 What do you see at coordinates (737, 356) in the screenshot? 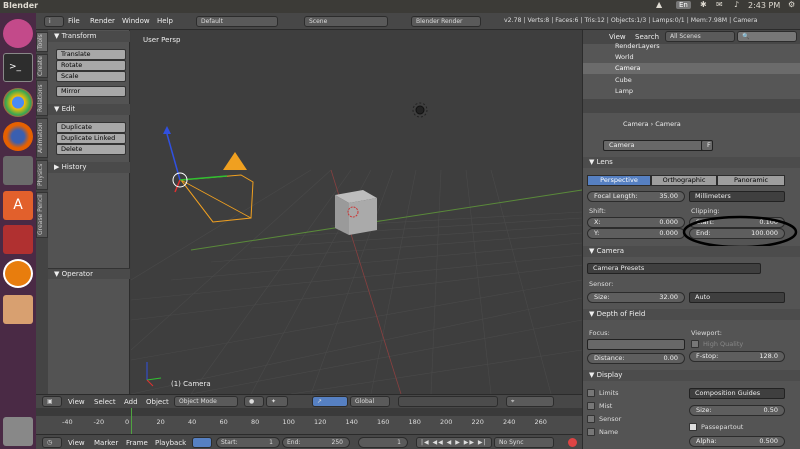
I see `fstop-field: F-stop: 128.0` at bounding box center [737, 356].